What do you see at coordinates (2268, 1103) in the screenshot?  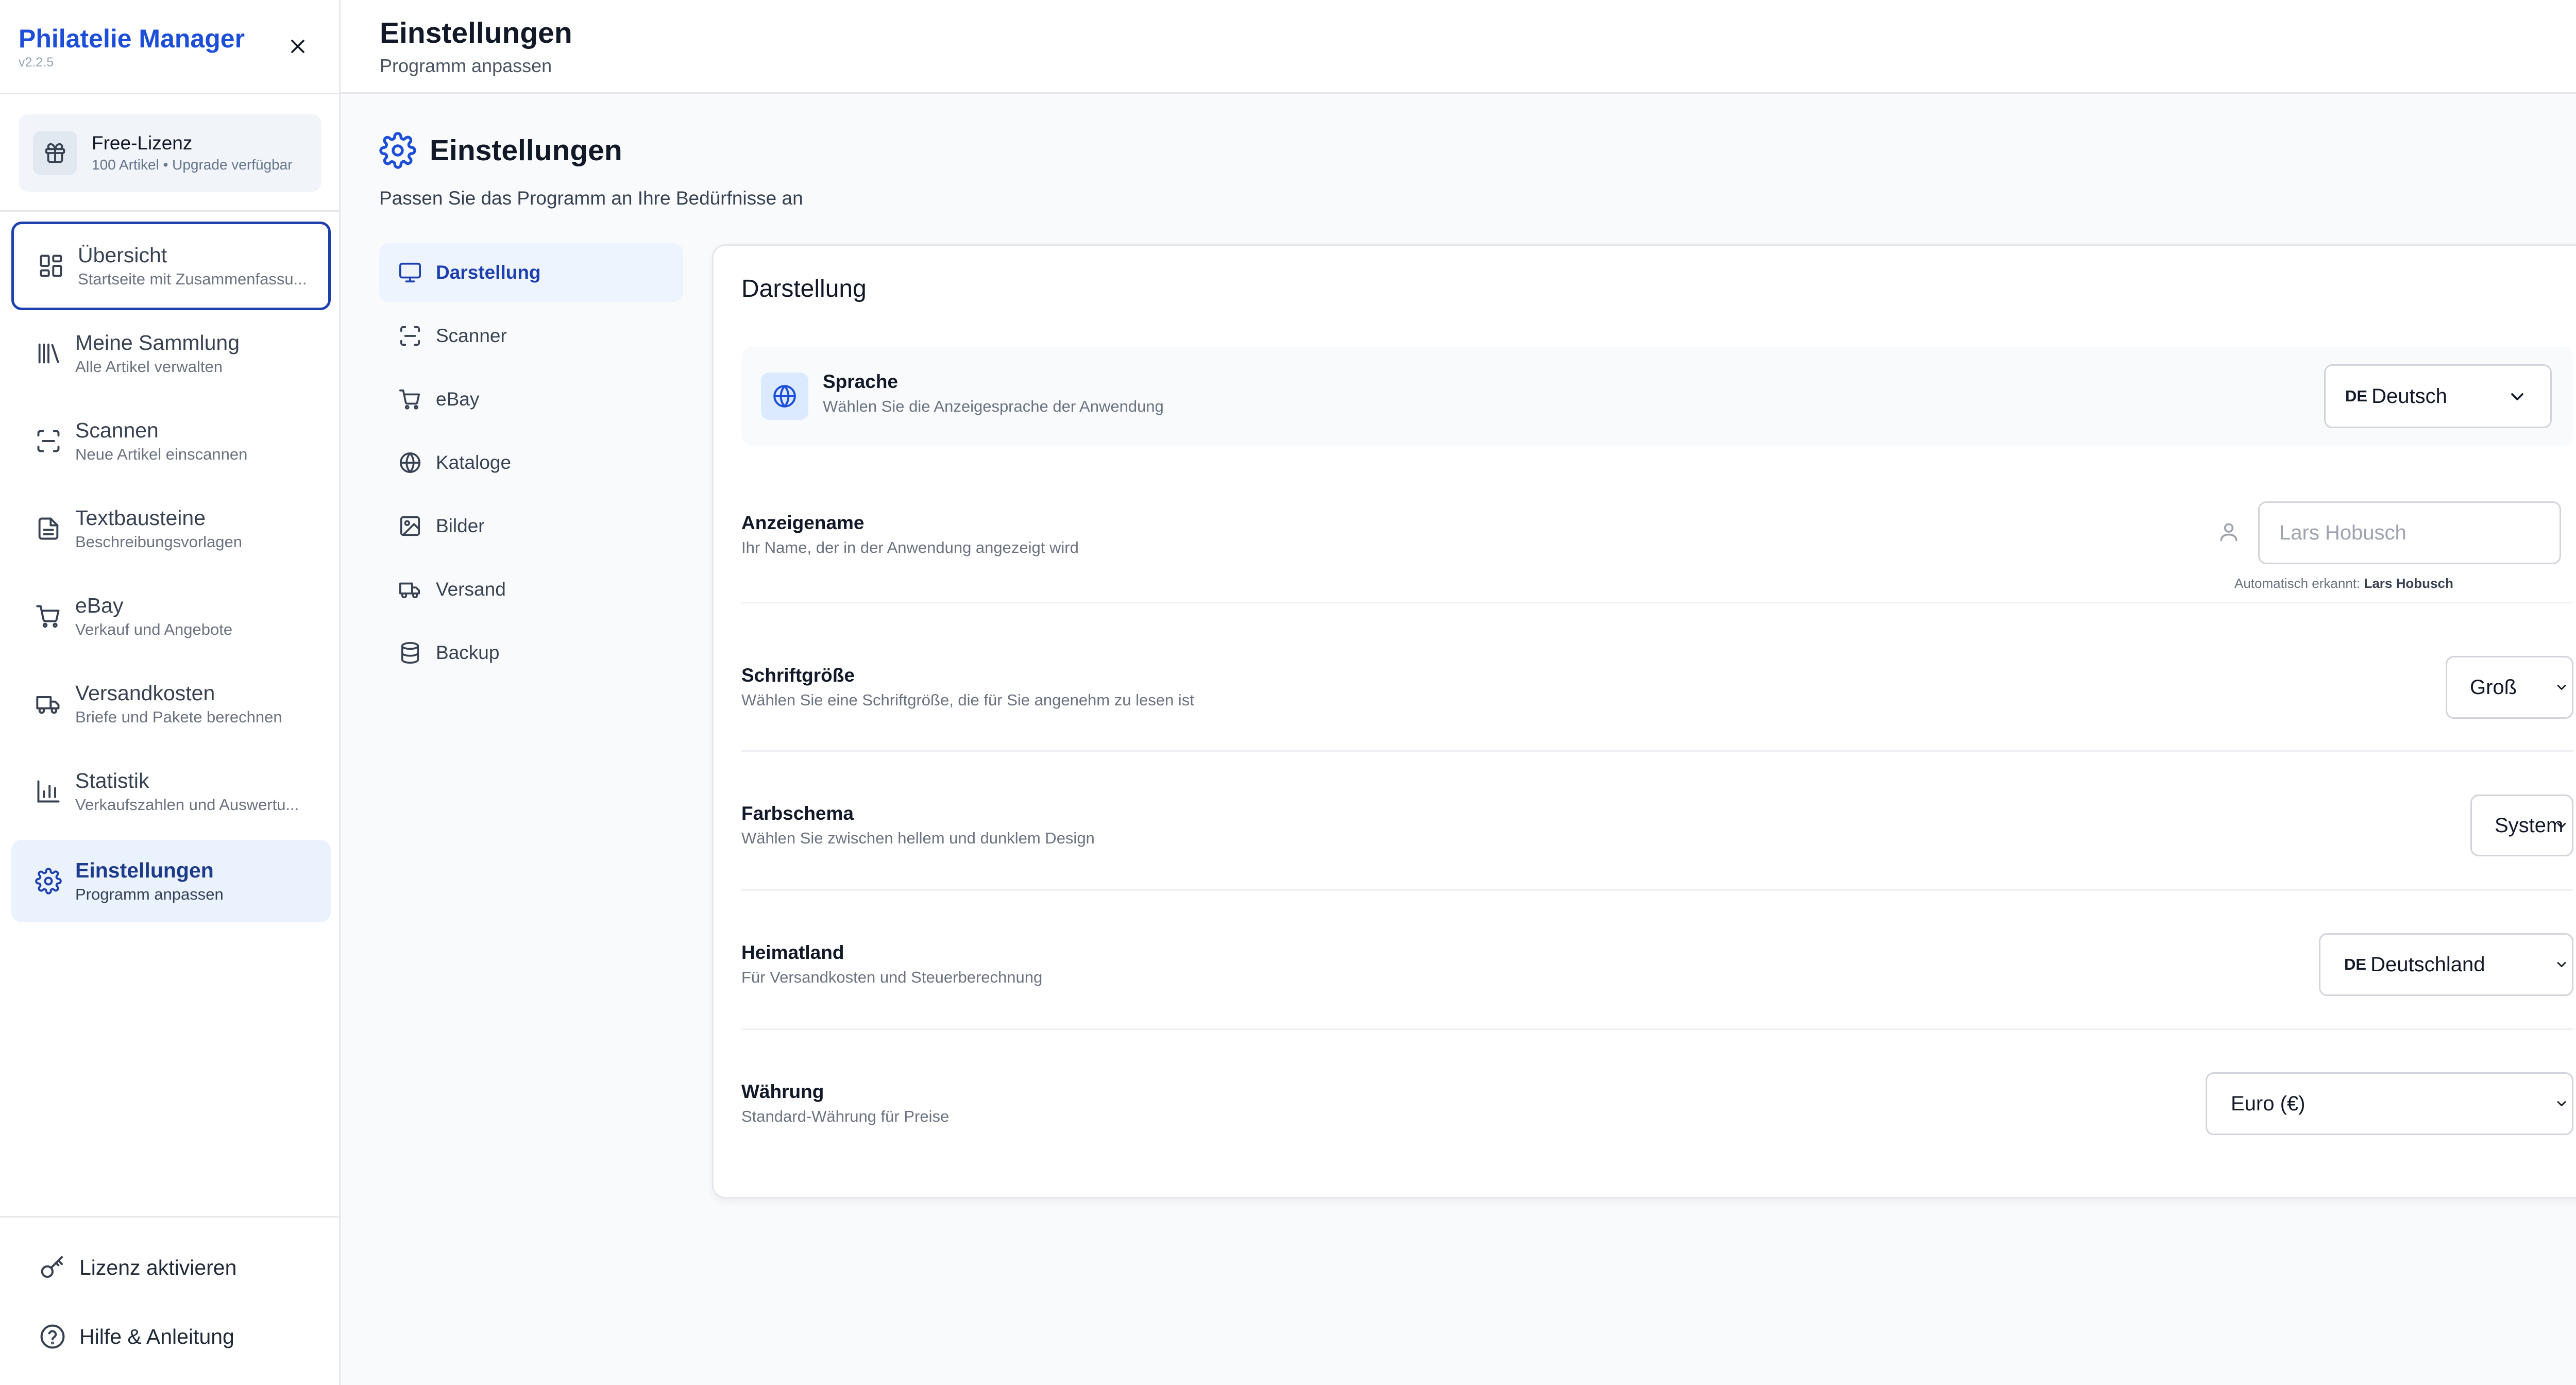 I see `select-value: Euro (€)` at bounding box center [2268, 1103].